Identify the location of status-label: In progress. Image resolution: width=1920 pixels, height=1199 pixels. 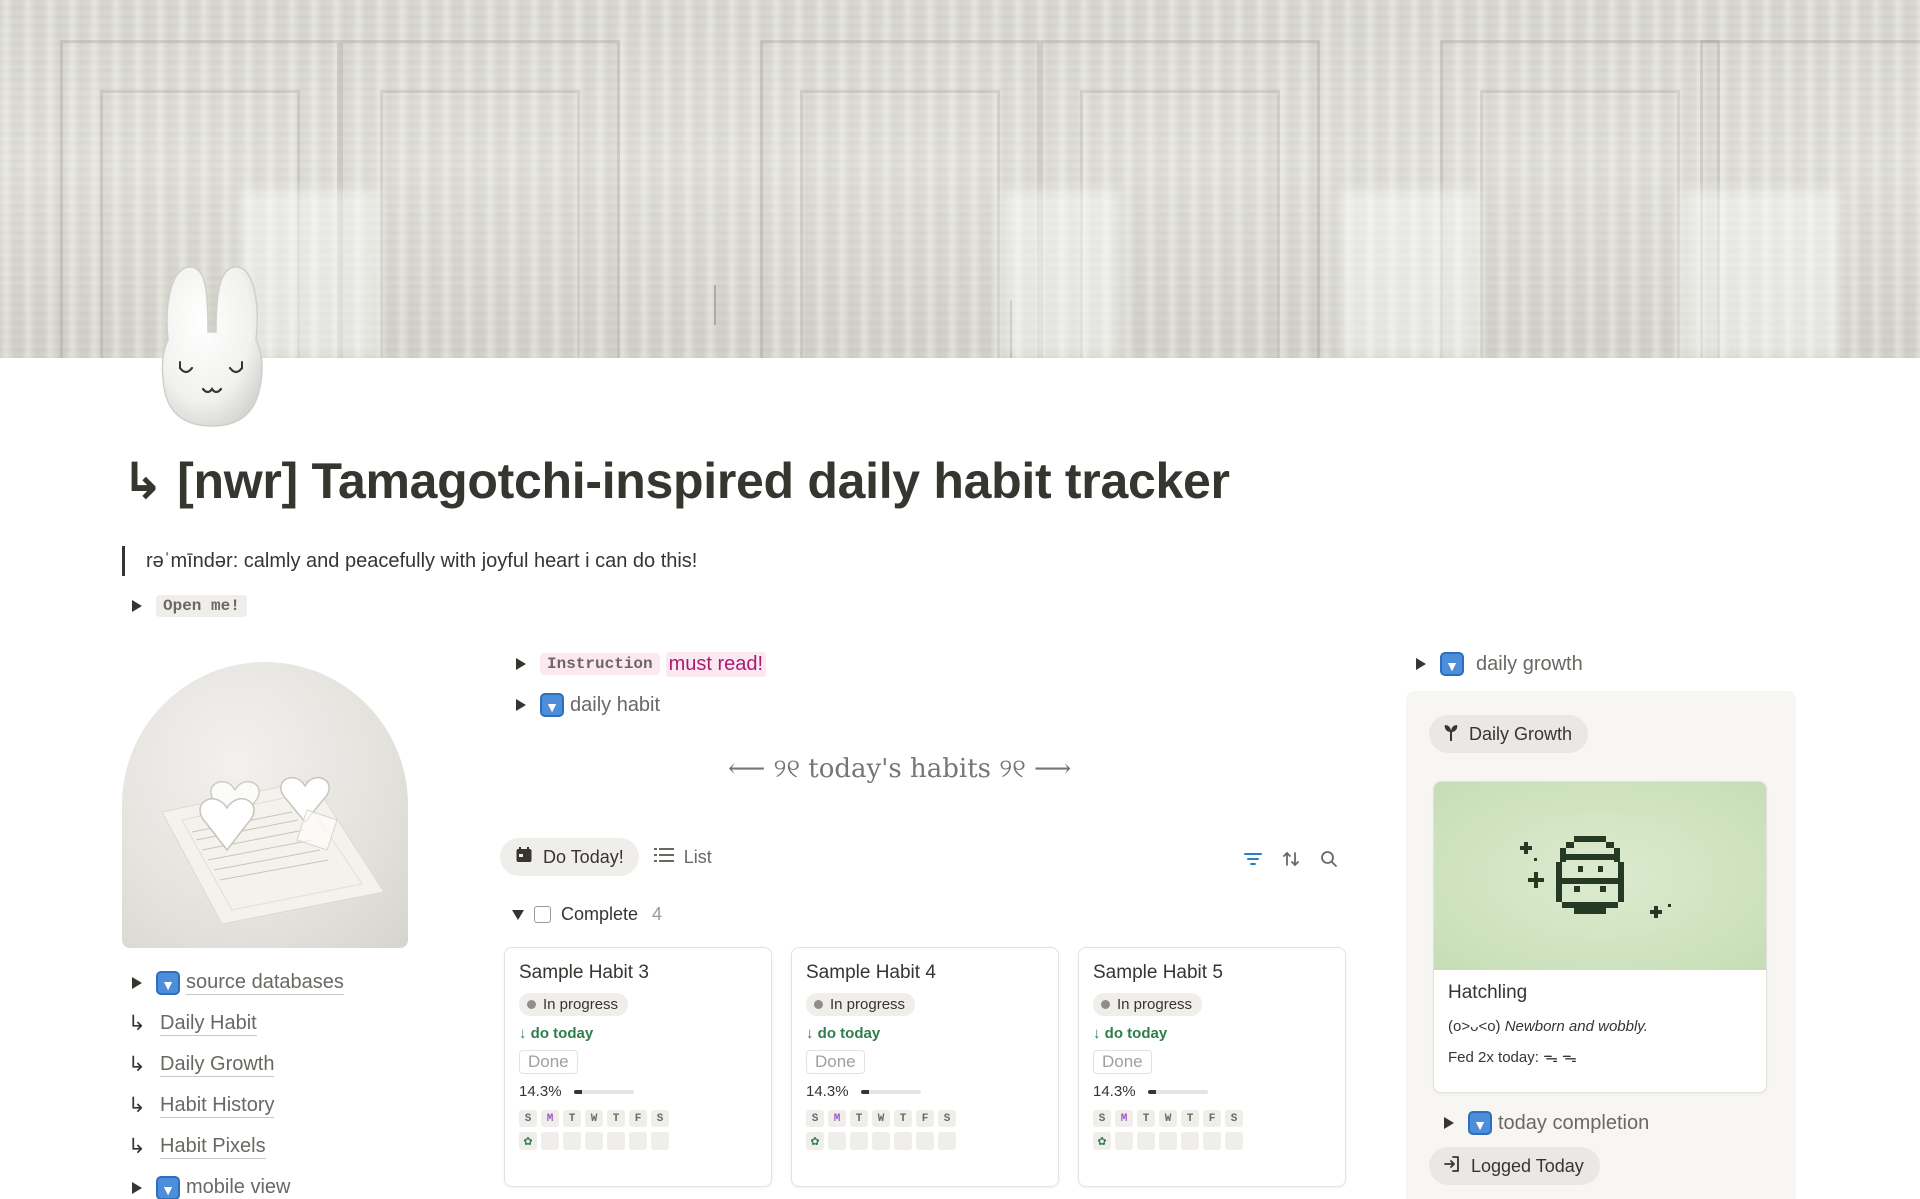
(868, 1004).